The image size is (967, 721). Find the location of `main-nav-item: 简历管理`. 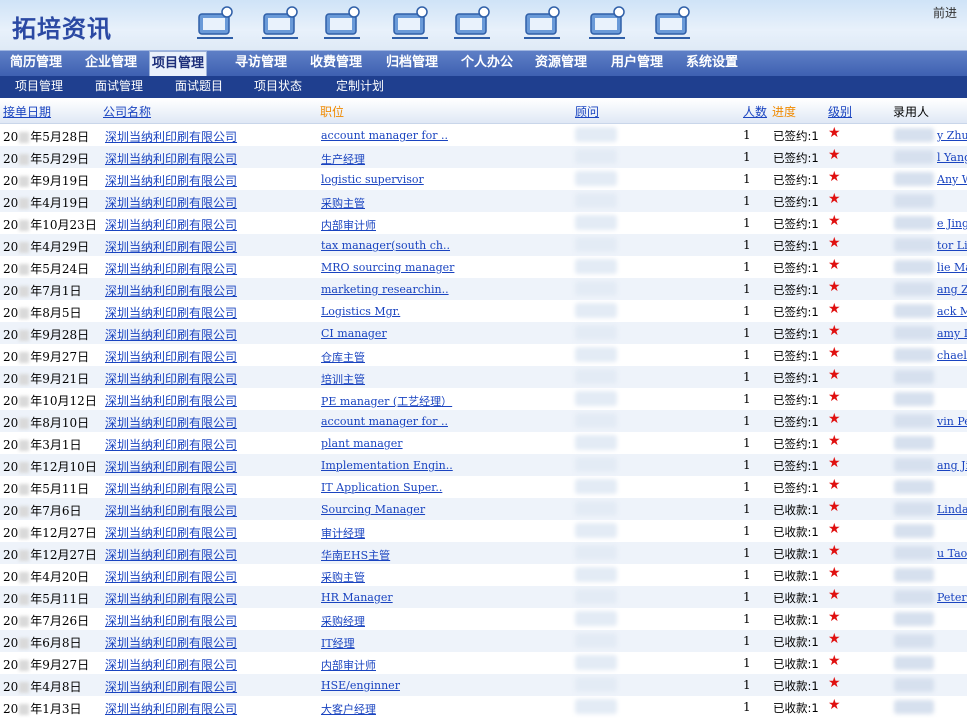

main-nav-item: 简历管理 is located at coordinates (36, 64).